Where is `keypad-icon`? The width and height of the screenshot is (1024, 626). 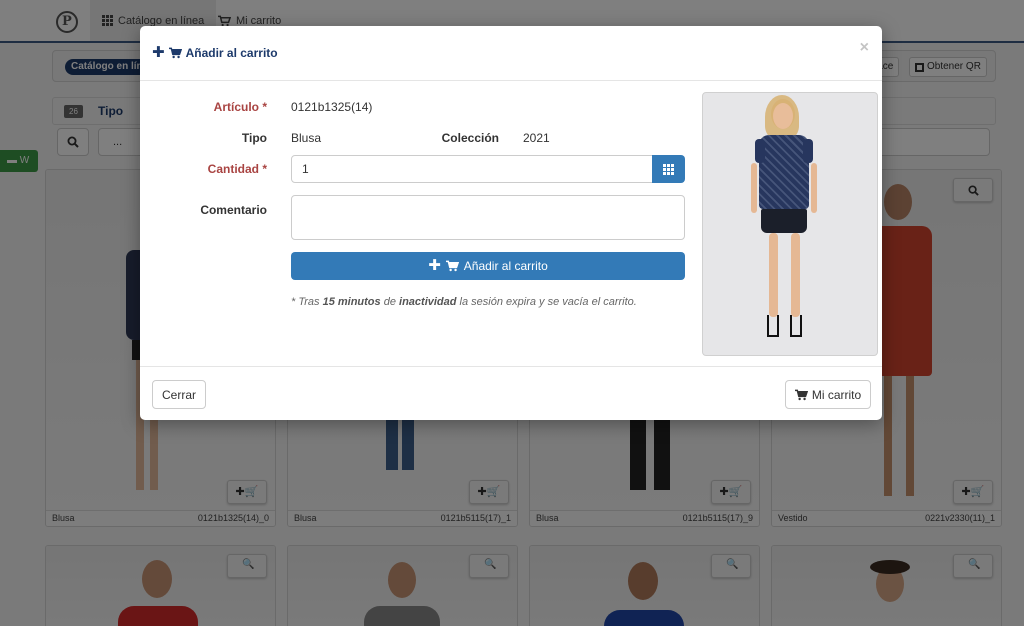 keypad-icon is located at coordinates (668, 169).